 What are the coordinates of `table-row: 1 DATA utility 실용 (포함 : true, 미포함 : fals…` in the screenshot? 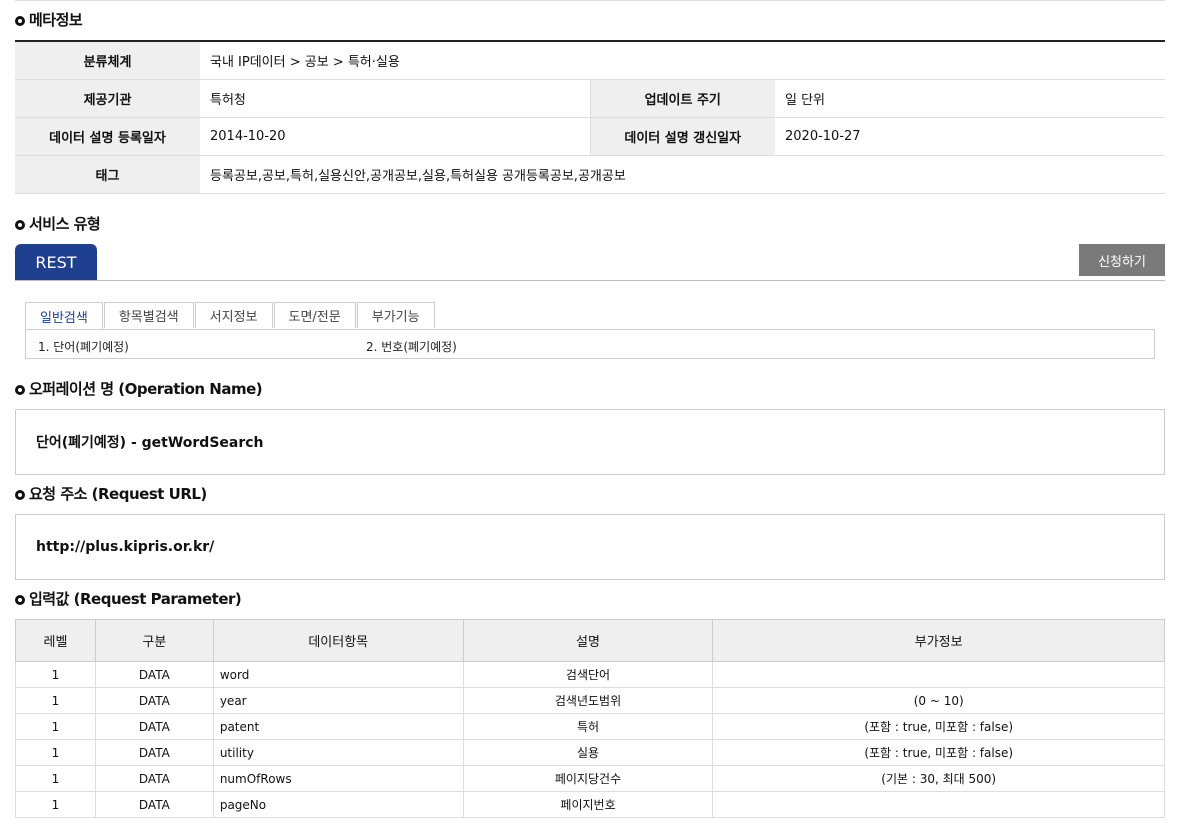 It's located at (590, 752).